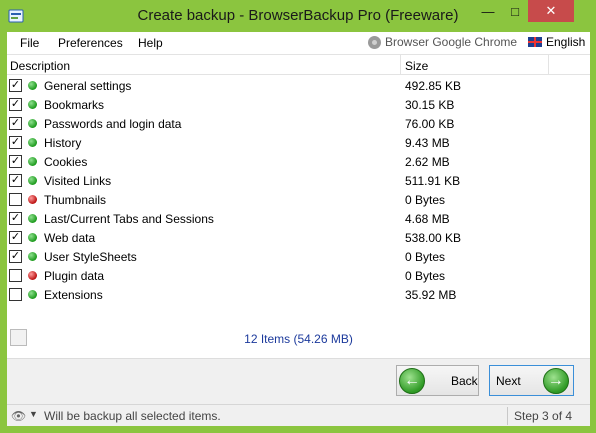 The width and height of the screenshot is (596, 433). Describe the element at coordinates (132, 416) in the screenshot. I see `status-message: Will be backup all selected items.` at that location.